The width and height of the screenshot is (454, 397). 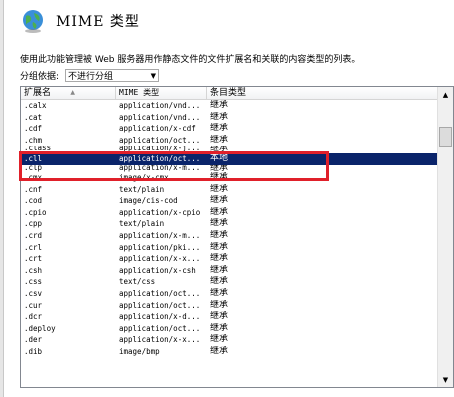 I want to click on column-header-extension: 扩展名 ▲, so click(x=68, y=93).